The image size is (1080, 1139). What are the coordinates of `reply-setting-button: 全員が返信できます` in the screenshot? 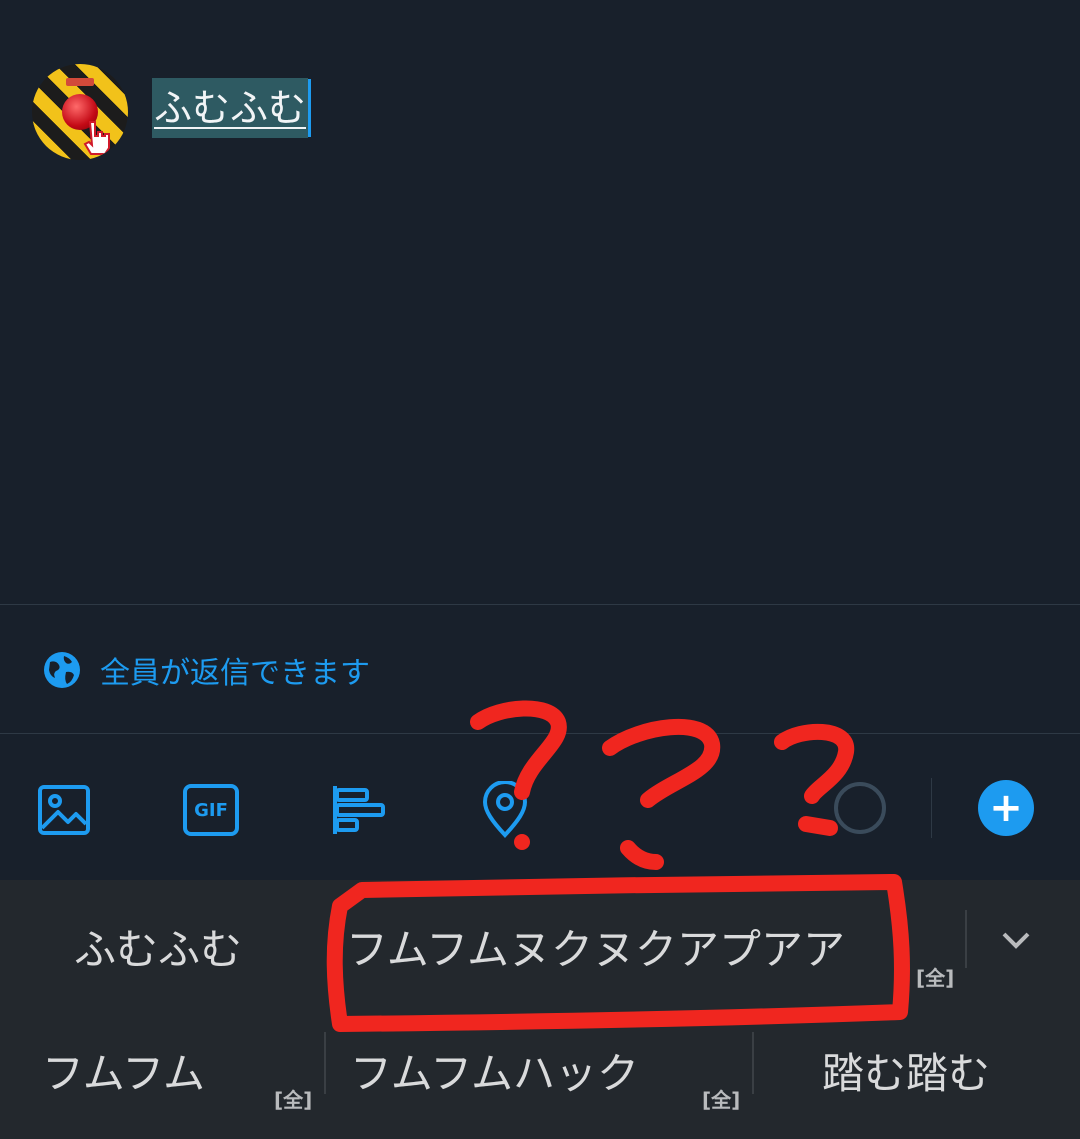 It's located at (206, 670).